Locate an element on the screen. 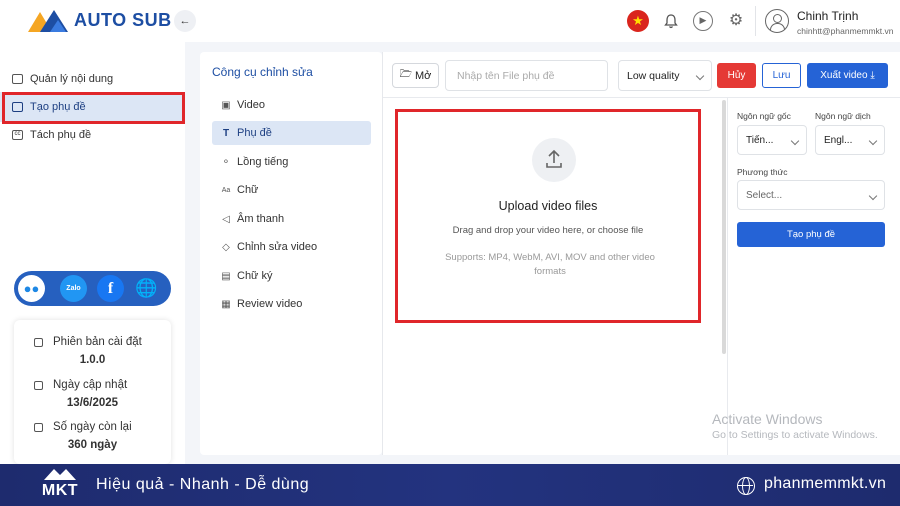 This screenshot has height=506, width=900. download-icon: ⤓ is located at coordinates (872, 75).